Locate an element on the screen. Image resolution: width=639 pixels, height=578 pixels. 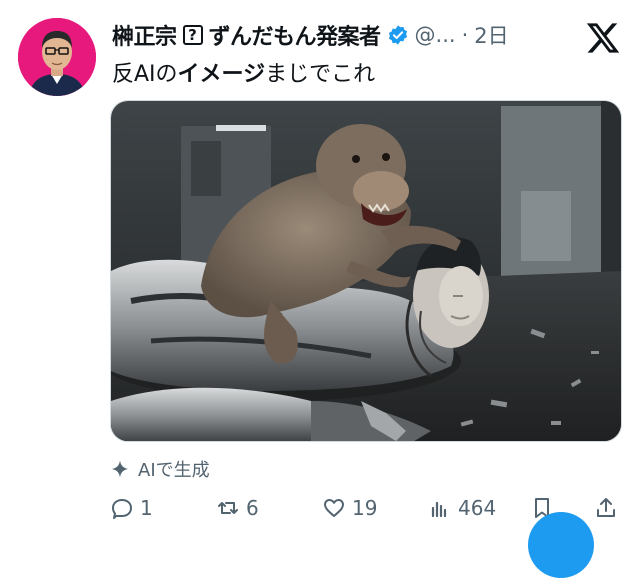
reply-icon is located at coordinates (122, 509).